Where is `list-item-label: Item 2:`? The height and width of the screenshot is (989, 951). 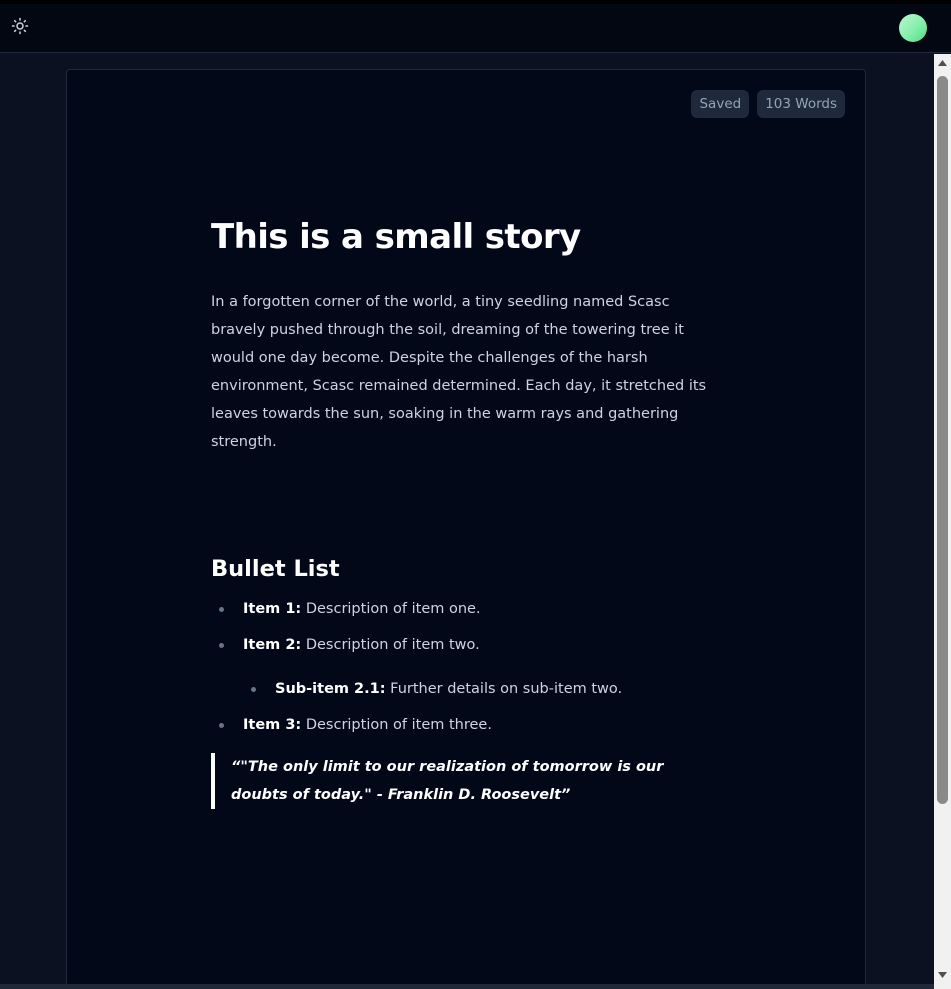 list-item-label: Item 2: is located at coordinates (272, 645).